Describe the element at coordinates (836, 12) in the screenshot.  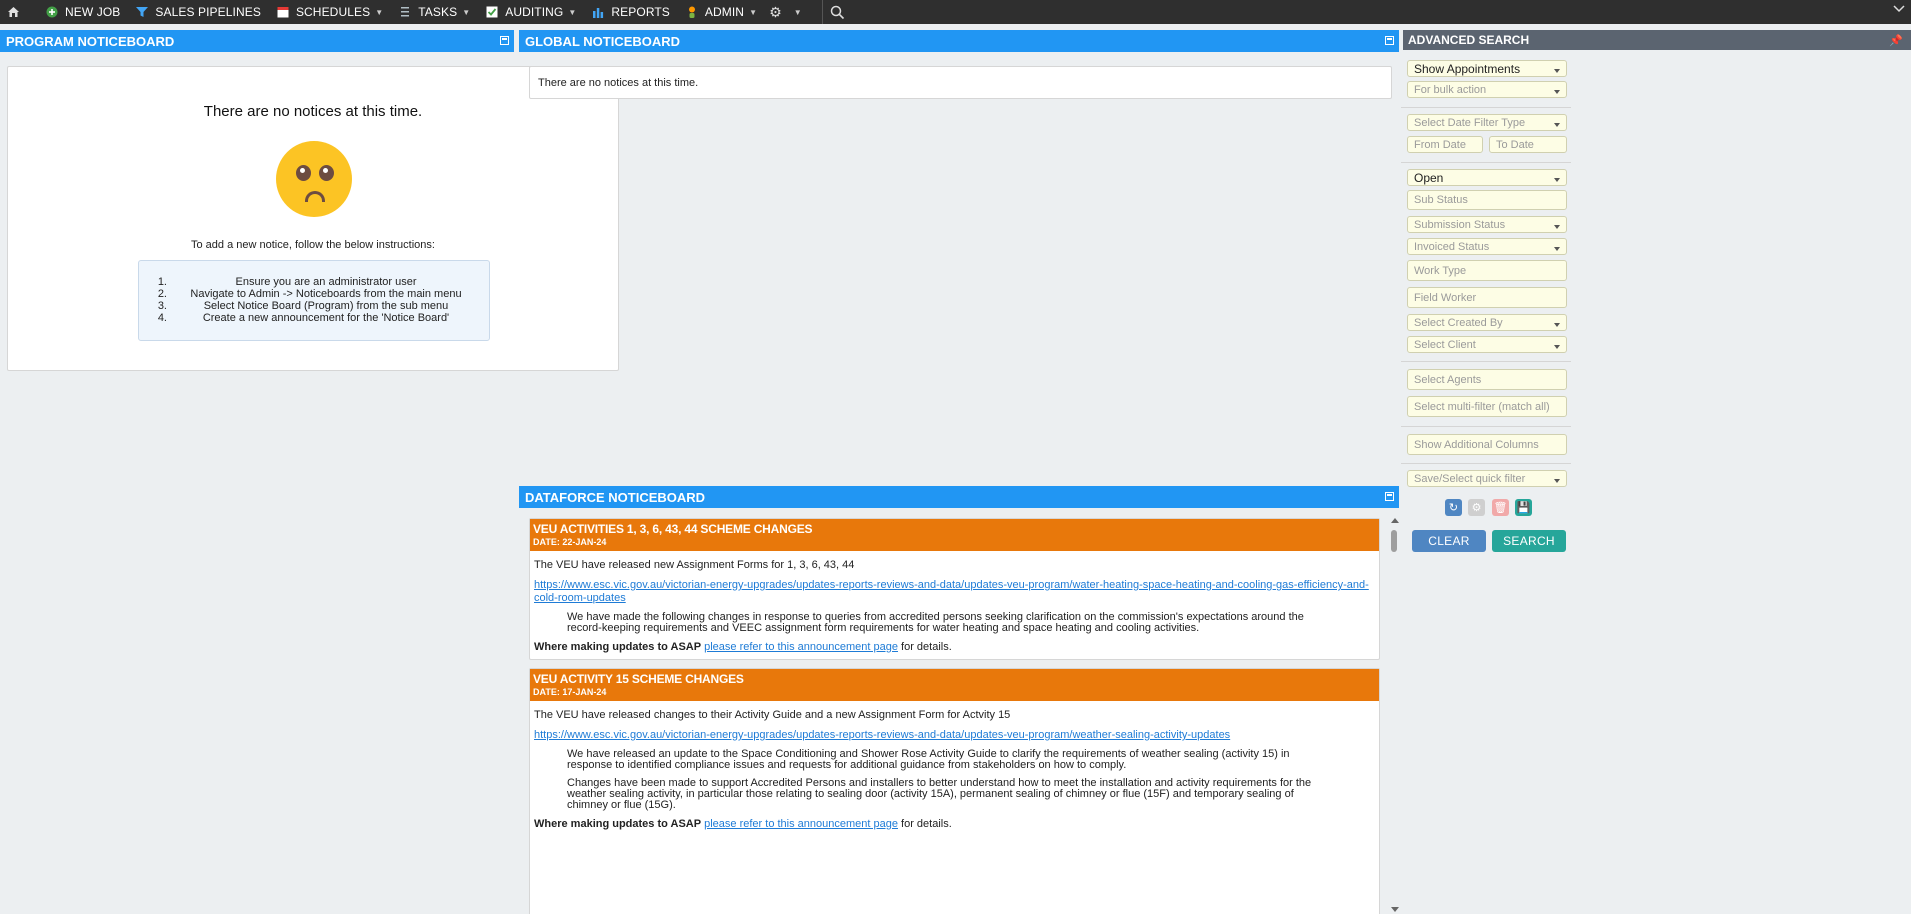
I see `search-button` at that location.